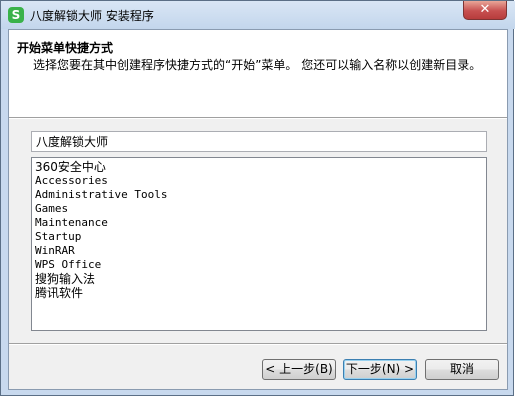 This screenshot has height=398, width=516. Describe the element at coordinates (258, 344) in the screenshot. I see `footer-divider` at that location.